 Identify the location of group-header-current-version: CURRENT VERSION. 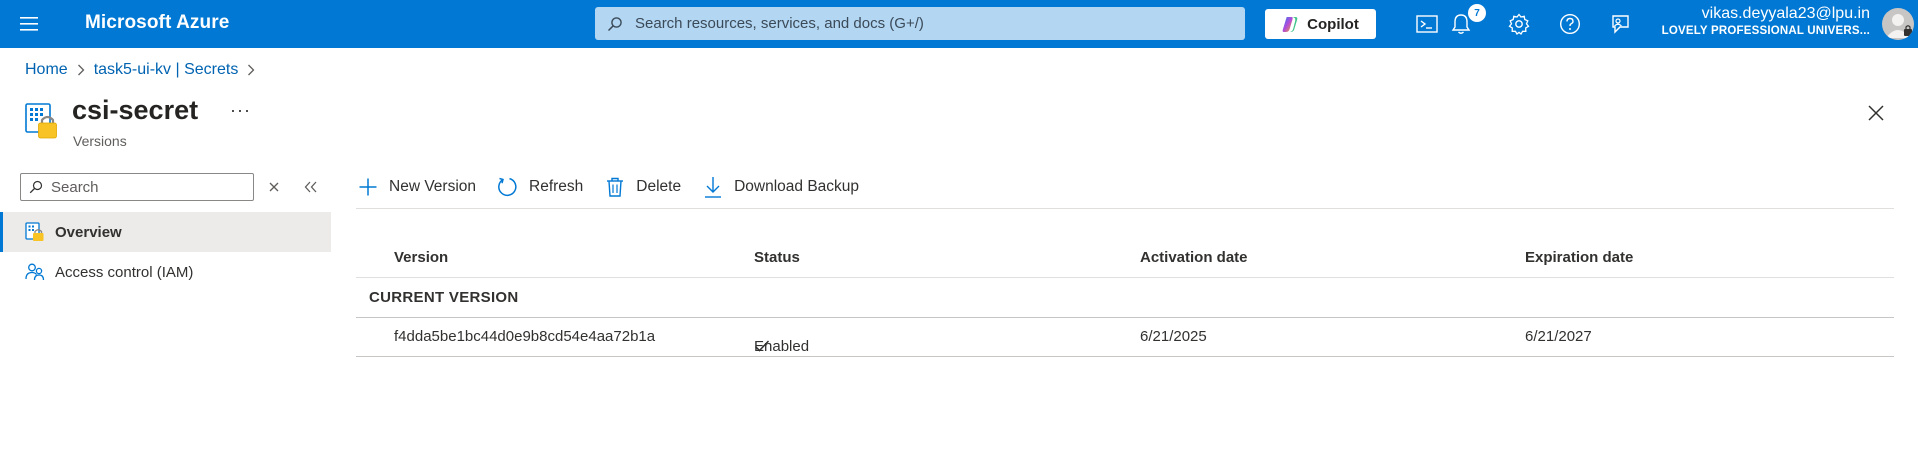
(1125, 298).